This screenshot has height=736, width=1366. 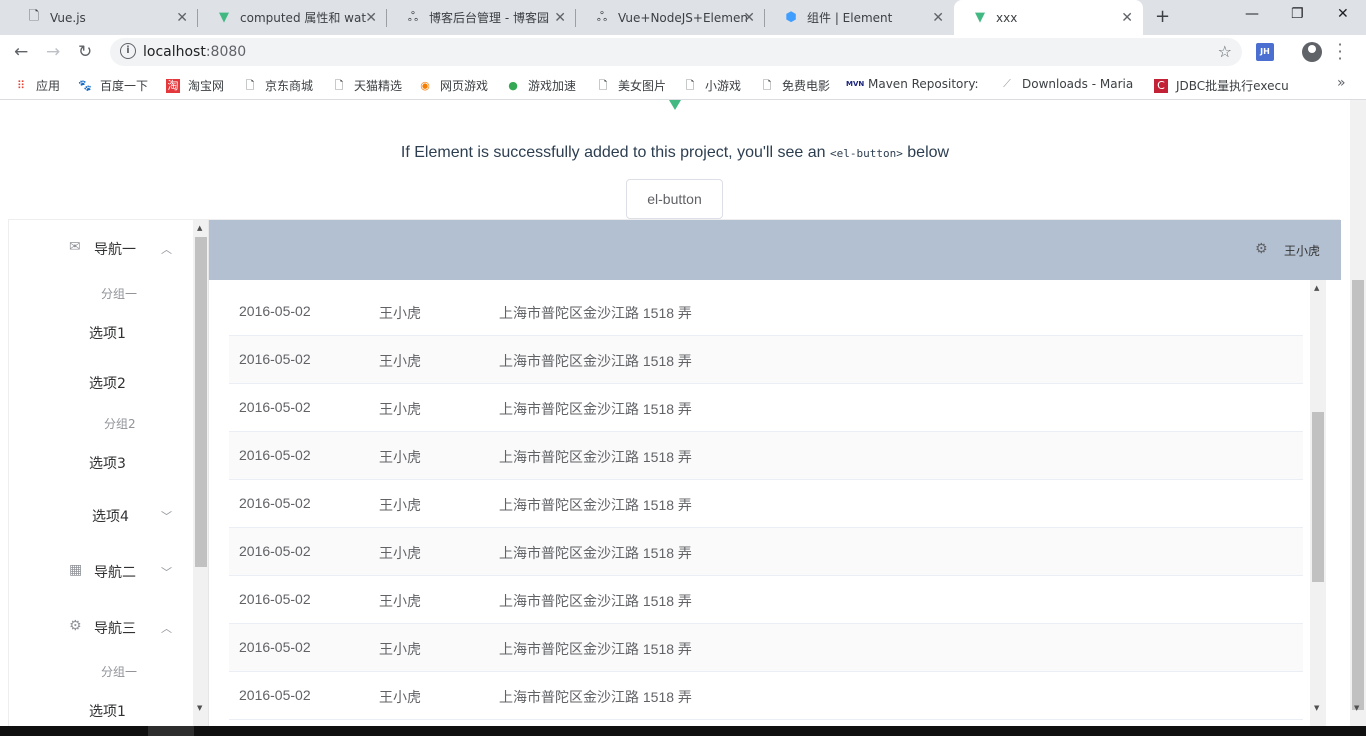 What do you see at coordinates (1162, 16) in the screenshot?
I see `new-tab-icon: +` at bounding box center [1162, 16].